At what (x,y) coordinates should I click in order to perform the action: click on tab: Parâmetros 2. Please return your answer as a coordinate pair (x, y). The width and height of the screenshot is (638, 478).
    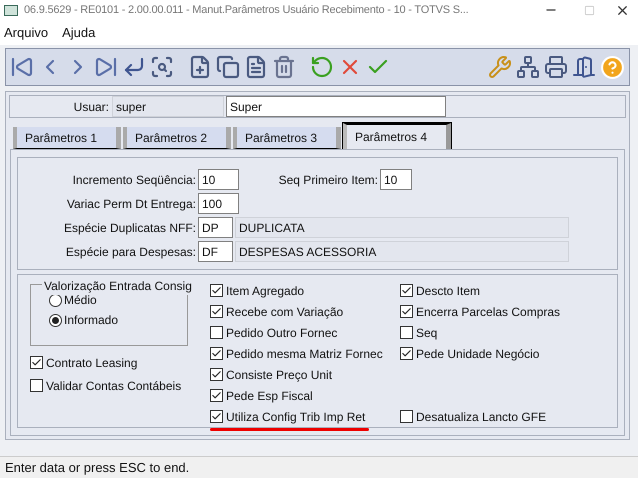
    Looking at the image, I should click on (177, 138).